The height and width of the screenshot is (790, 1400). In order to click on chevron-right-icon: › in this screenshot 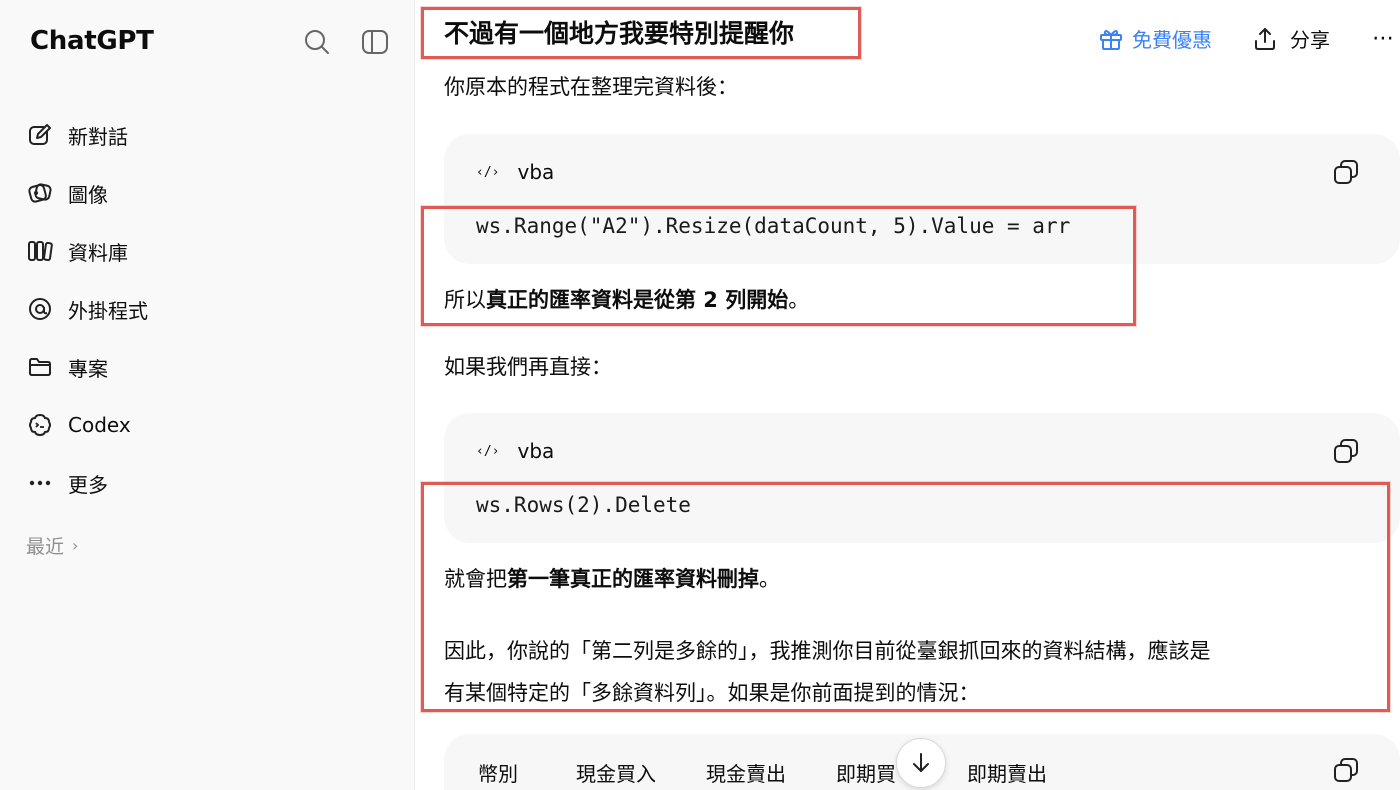, I will do `click(75, 545)`.